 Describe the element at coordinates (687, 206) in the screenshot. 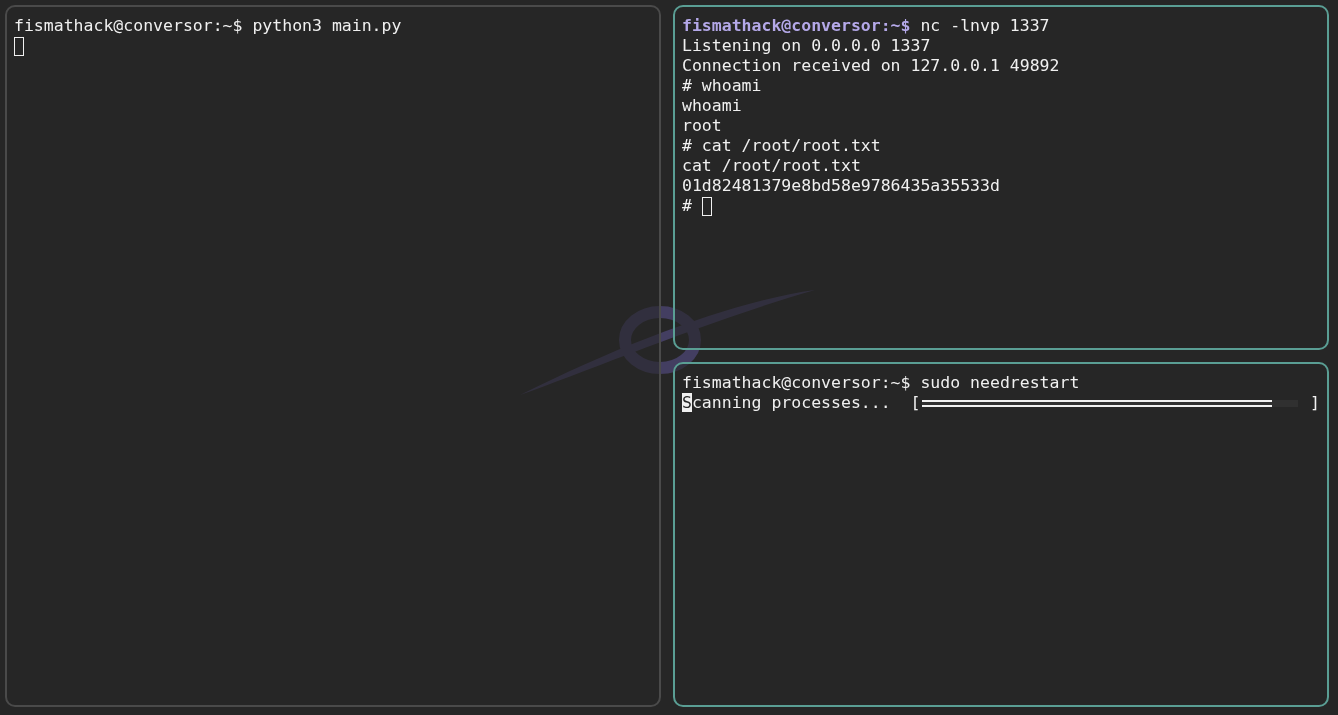

I see `shell-prompt: #` at that location.